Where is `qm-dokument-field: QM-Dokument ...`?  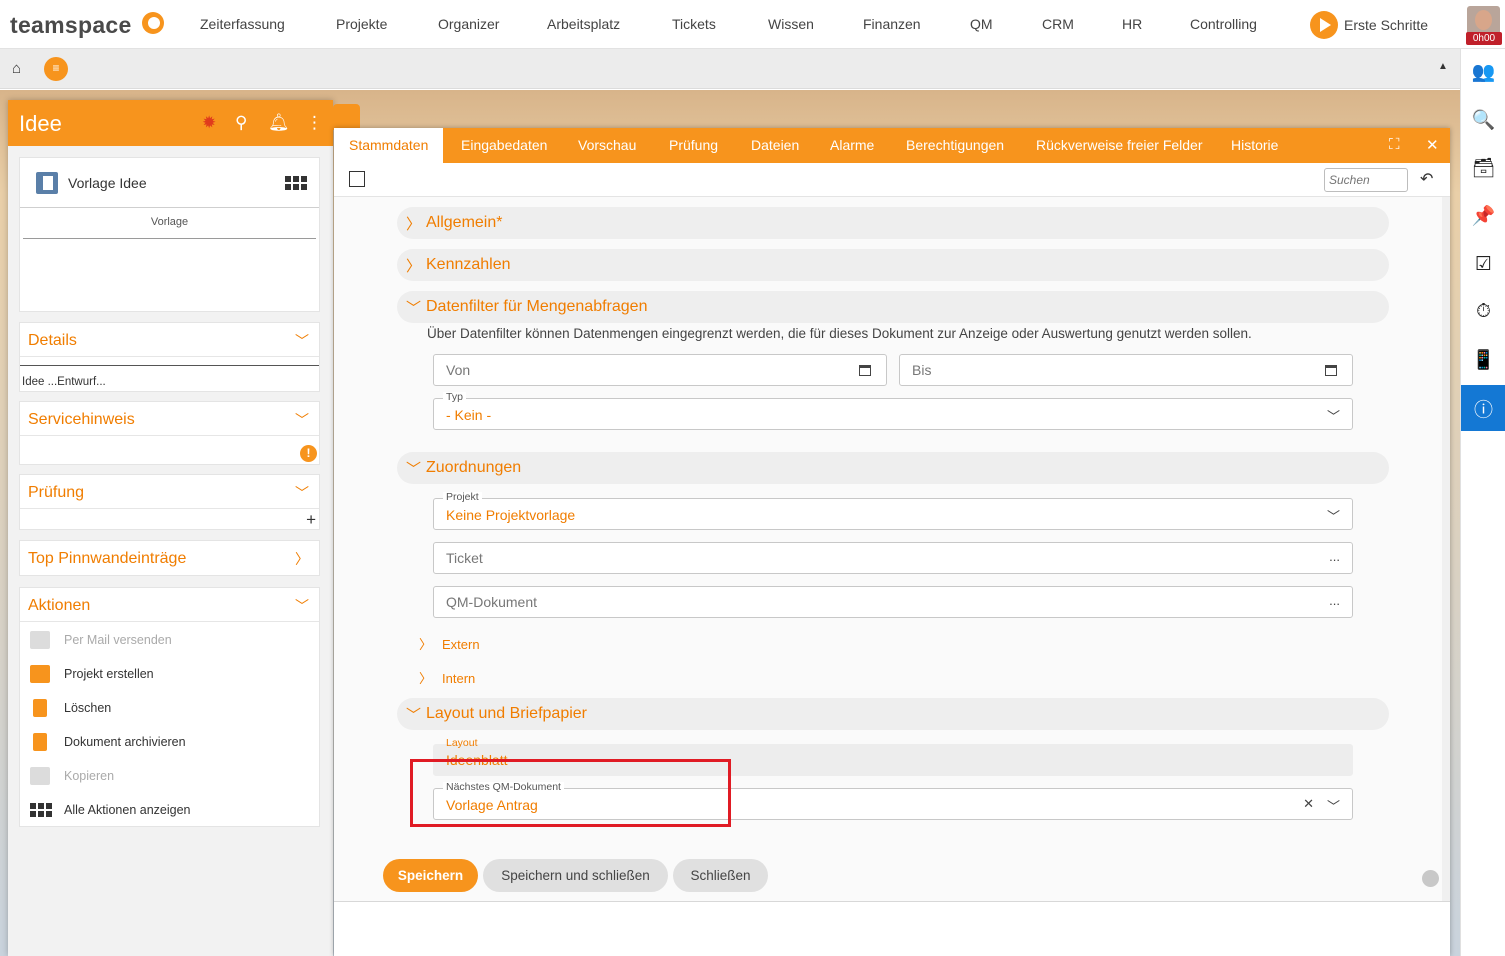
qm-dokument-field: QM-Dokument ... is located at coordinates (893, 602).